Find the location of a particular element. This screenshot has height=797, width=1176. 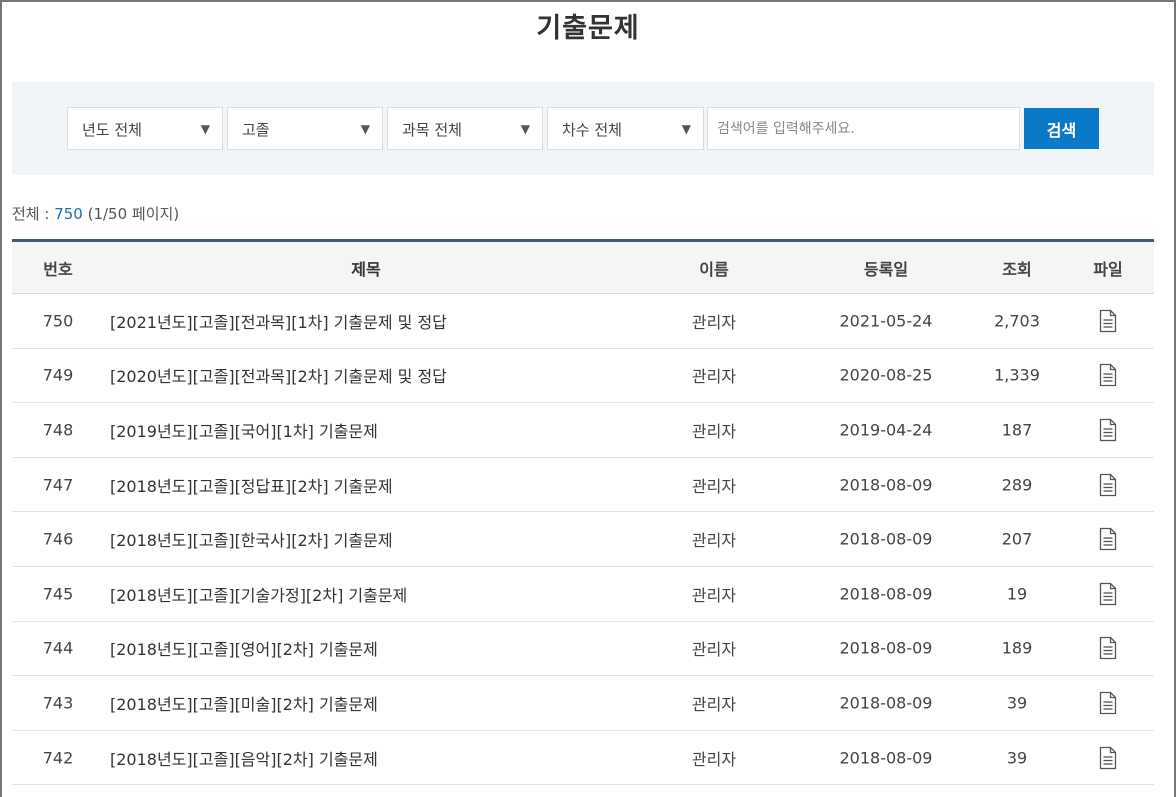

subject-select: 과목 전체 ▼ is located at coordinates (465, 128).